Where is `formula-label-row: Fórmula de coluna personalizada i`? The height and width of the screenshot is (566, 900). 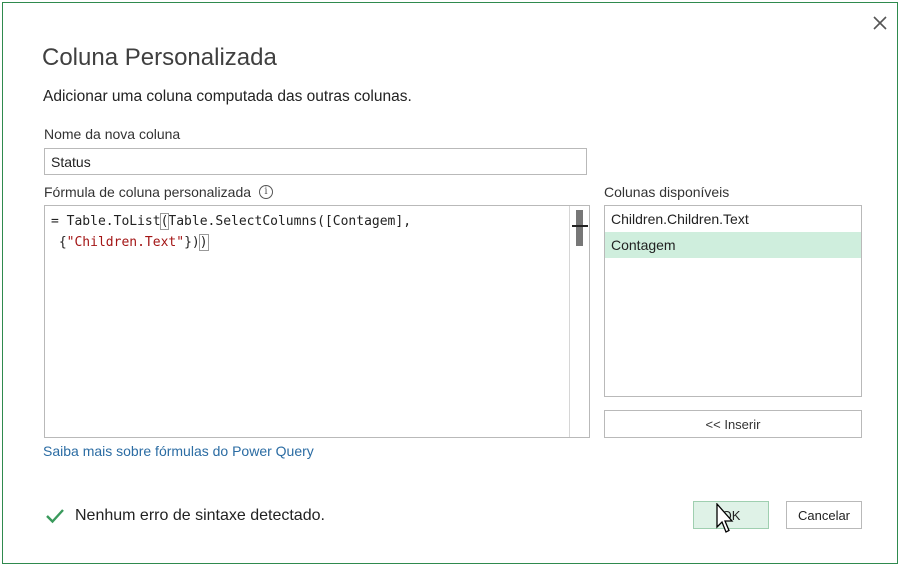
formula-label-row: Fórmula de coluna personalizada i is located at coordinates (159, 192).